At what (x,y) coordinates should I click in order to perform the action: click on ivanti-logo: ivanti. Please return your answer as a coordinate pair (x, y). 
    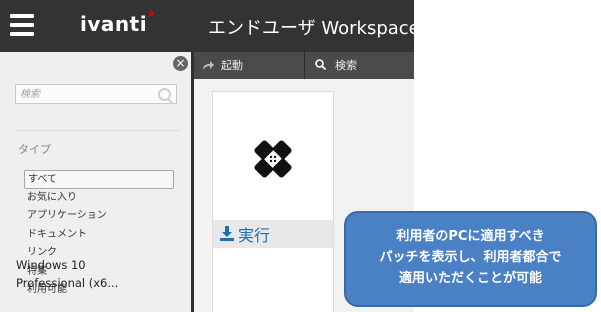
    Looking at the image, I should click on (117, 23).